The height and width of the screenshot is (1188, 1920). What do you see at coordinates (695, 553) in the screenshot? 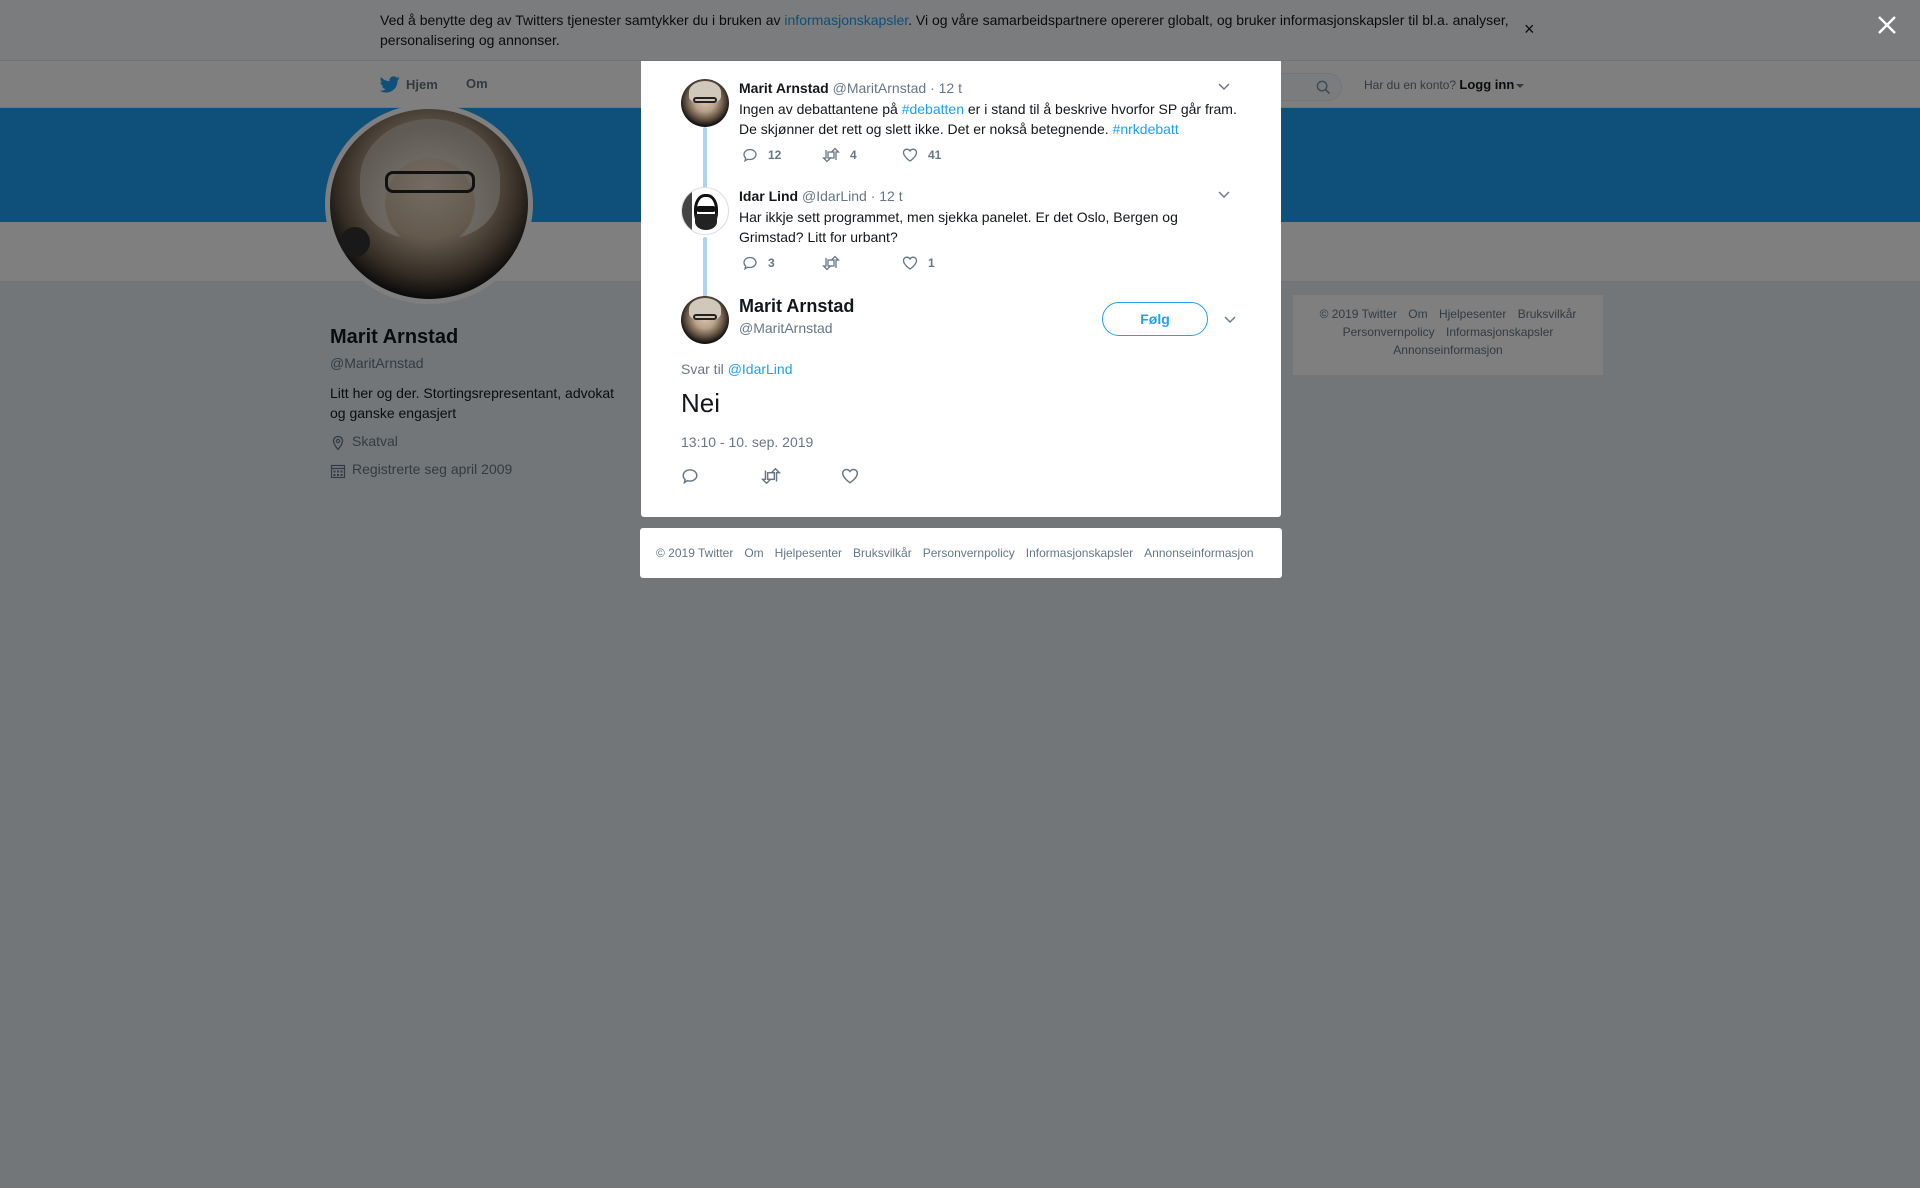
I see `footer-copyright: © 2019 Twitter` at bounding box center [695, 553].